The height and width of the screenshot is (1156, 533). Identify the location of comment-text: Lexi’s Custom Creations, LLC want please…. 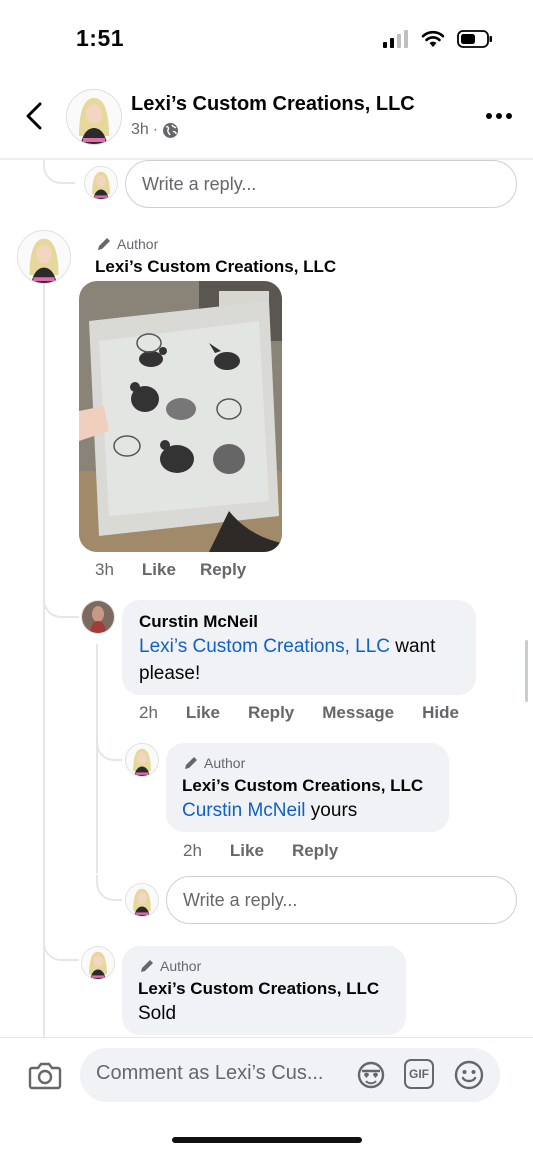
(304, 660).